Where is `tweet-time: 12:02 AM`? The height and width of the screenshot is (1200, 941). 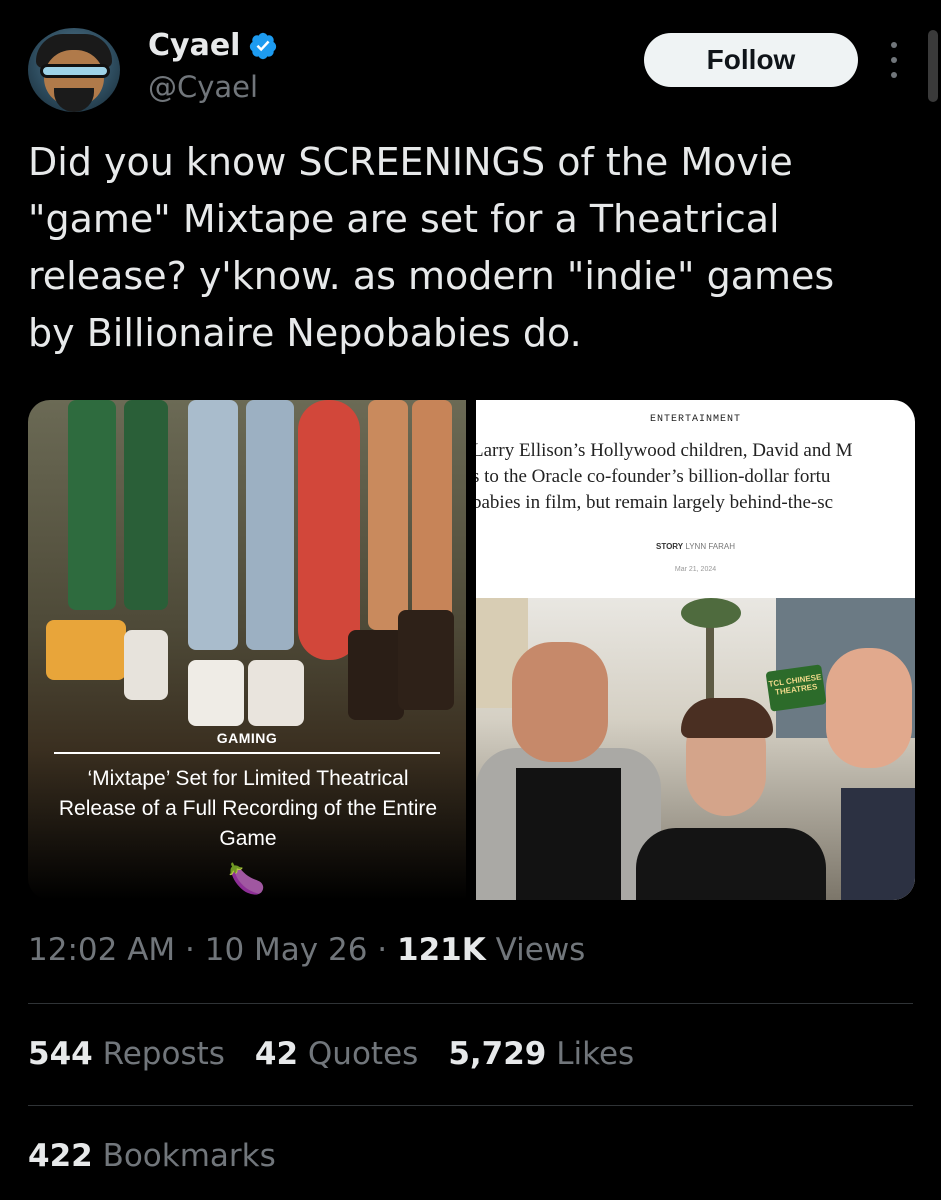 tweet-time: 12:02 AM is located at coordinates (101, 950).